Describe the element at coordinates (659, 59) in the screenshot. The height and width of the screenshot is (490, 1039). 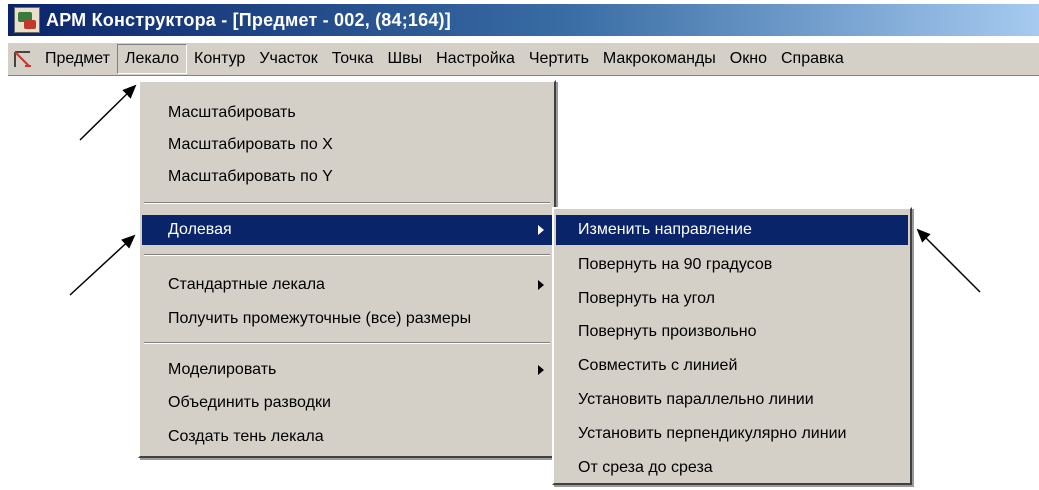
I see `menu-makrokomandy: Макрокоманды` at that location.